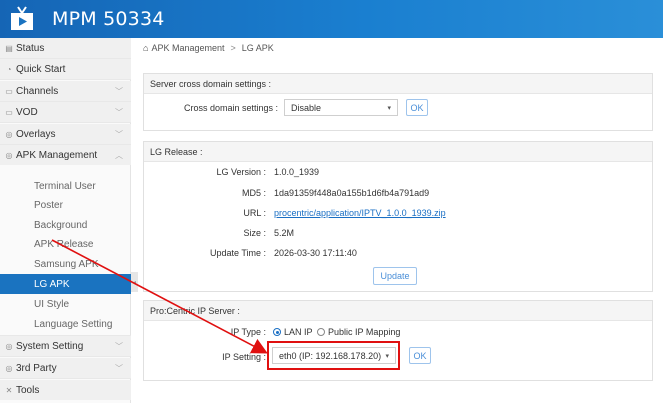 The height and width of the screenshot is (403, 663). I want to click on sidebar-item-label: UI Style, so click(52, 304).